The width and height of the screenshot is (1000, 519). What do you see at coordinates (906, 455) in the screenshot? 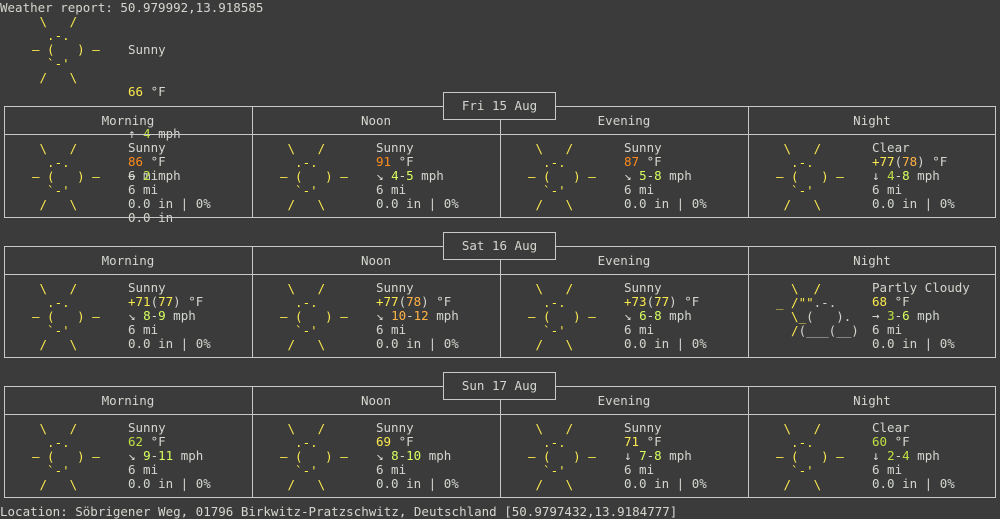
I see `wind: ↓ 2-4 mph` at bounding box center [906, 455].